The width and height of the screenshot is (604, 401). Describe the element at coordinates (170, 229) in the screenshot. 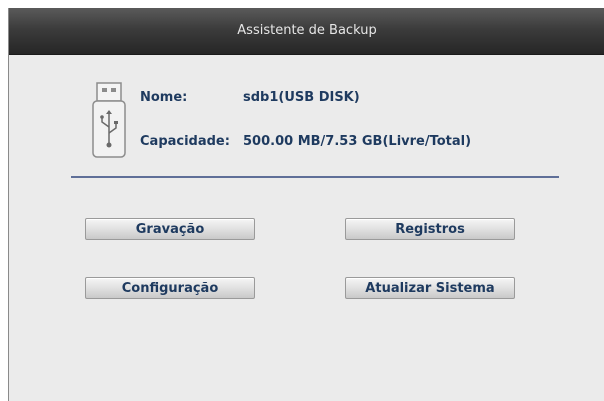

I see `recording-button: Gravação` at that location.